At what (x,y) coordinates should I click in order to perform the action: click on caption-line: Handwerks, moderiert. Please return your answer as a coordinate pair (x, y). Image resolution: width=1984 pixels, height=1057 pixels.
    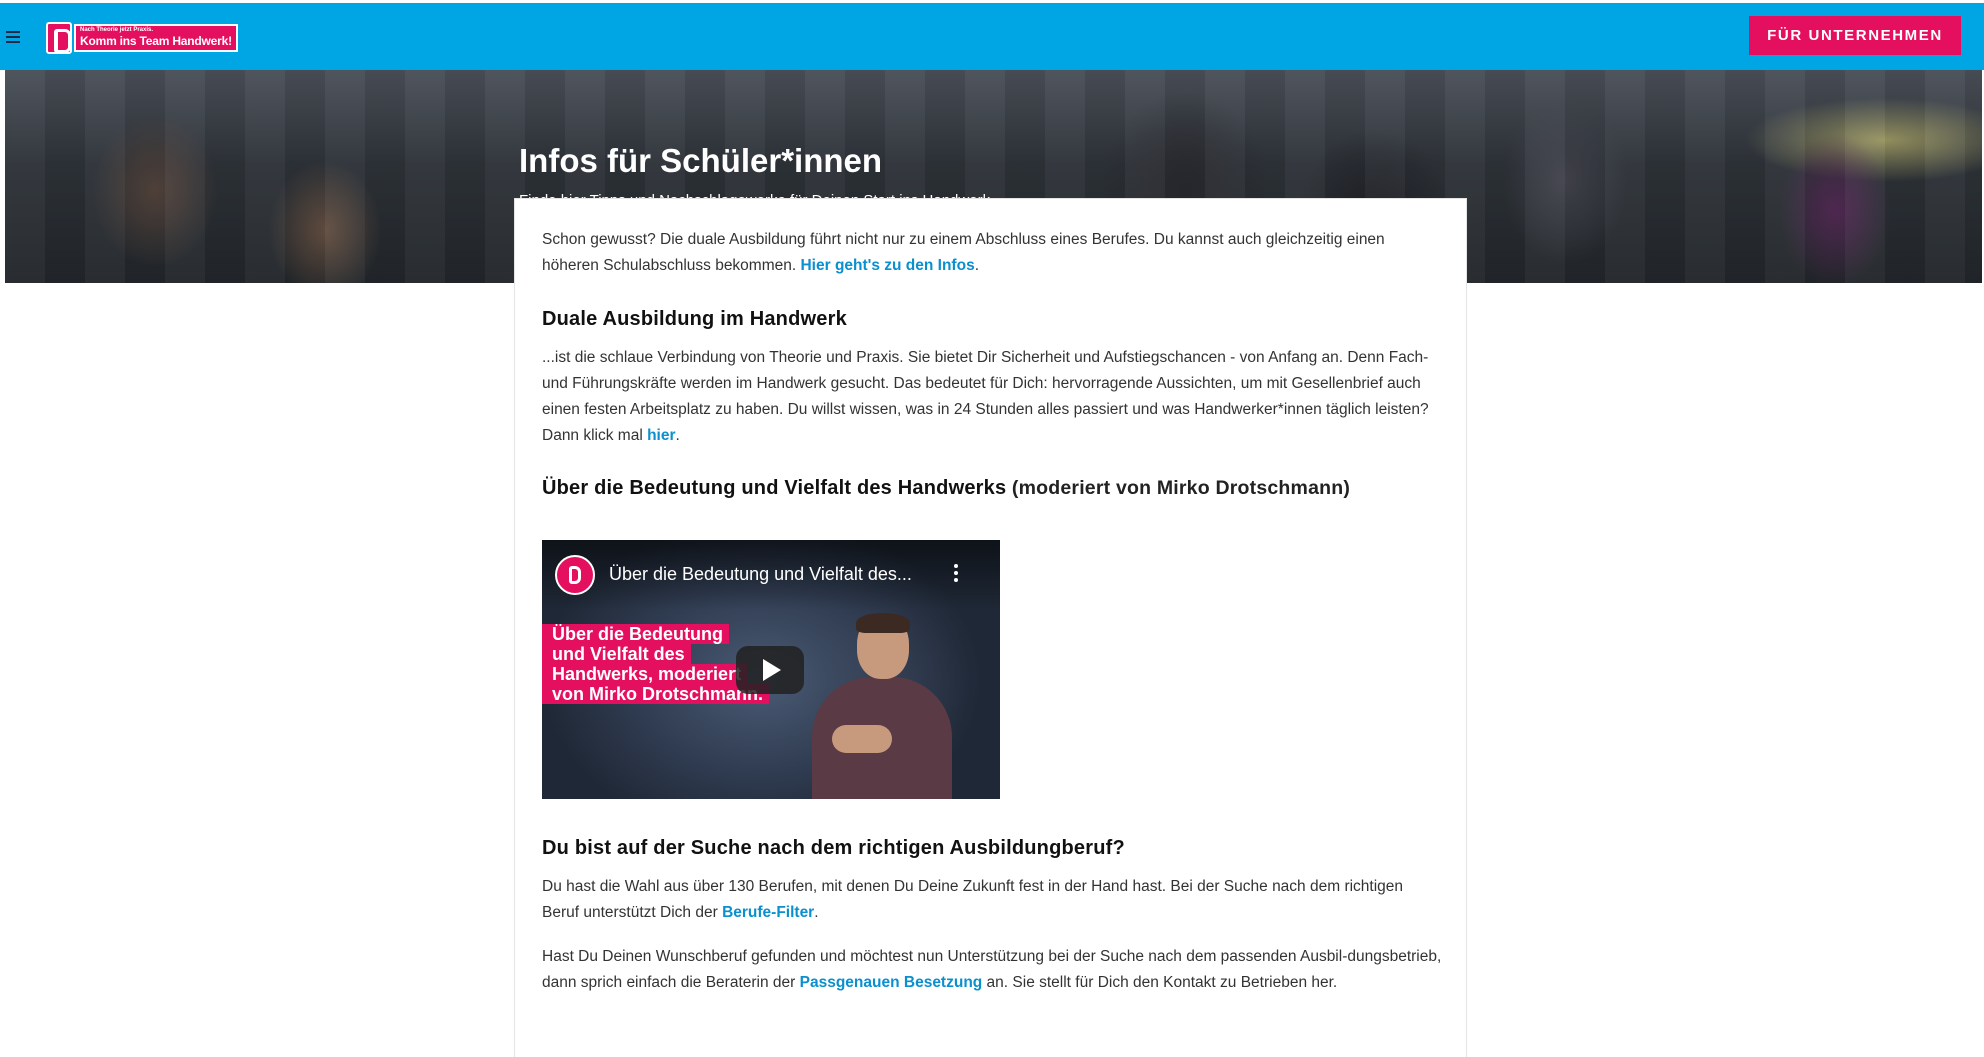
    Looking at the image, I should click on (645, 674).